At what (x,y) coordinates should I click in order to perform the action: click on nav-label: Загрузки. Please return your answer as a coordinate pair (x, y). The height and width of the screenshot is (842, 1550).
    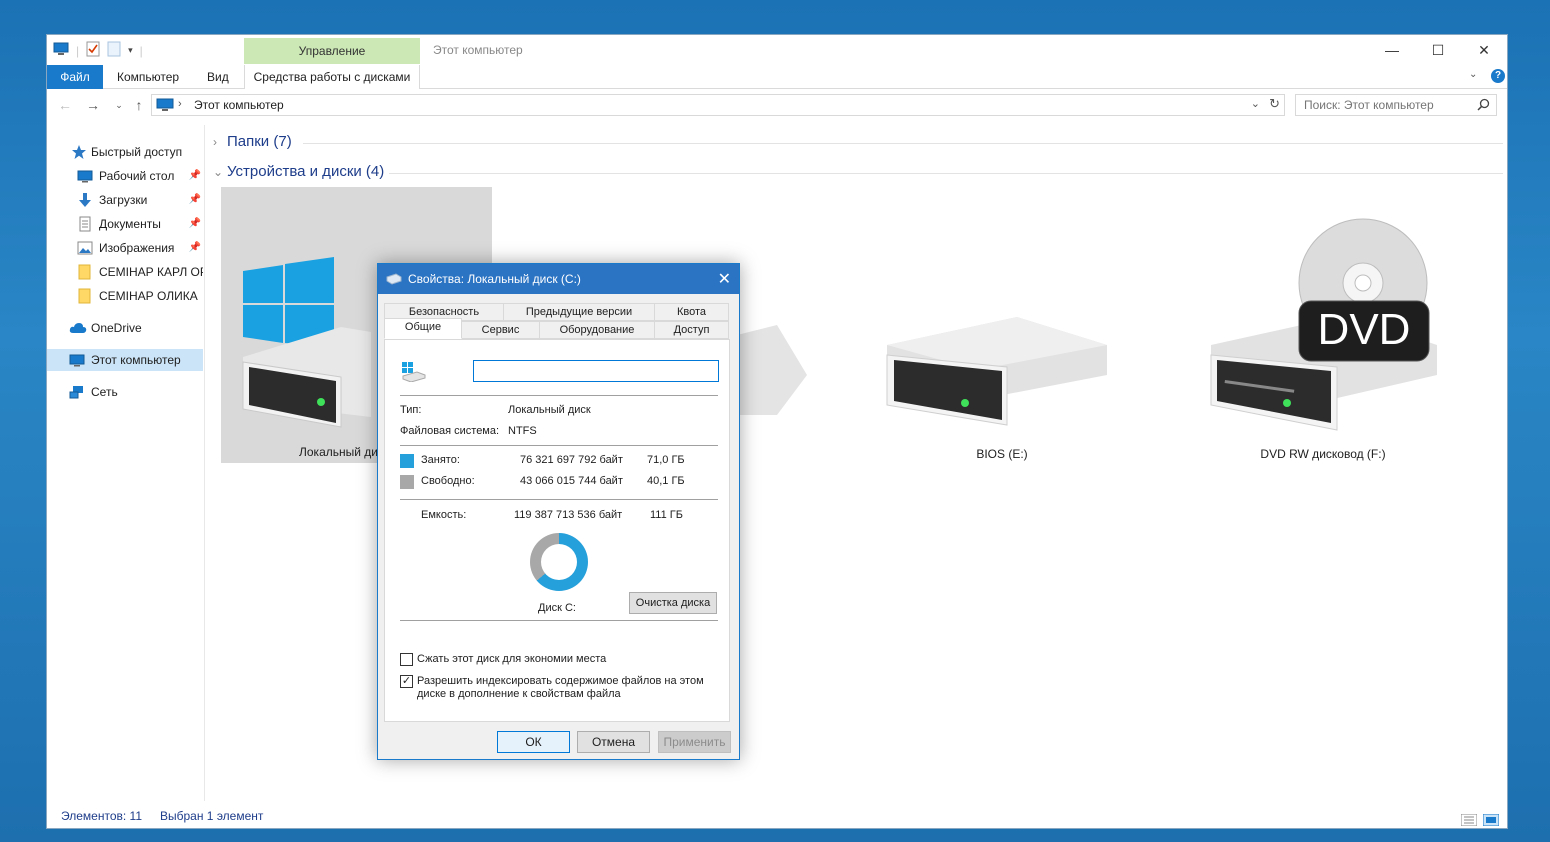
    Looking at the image, I should click on (123, 200).